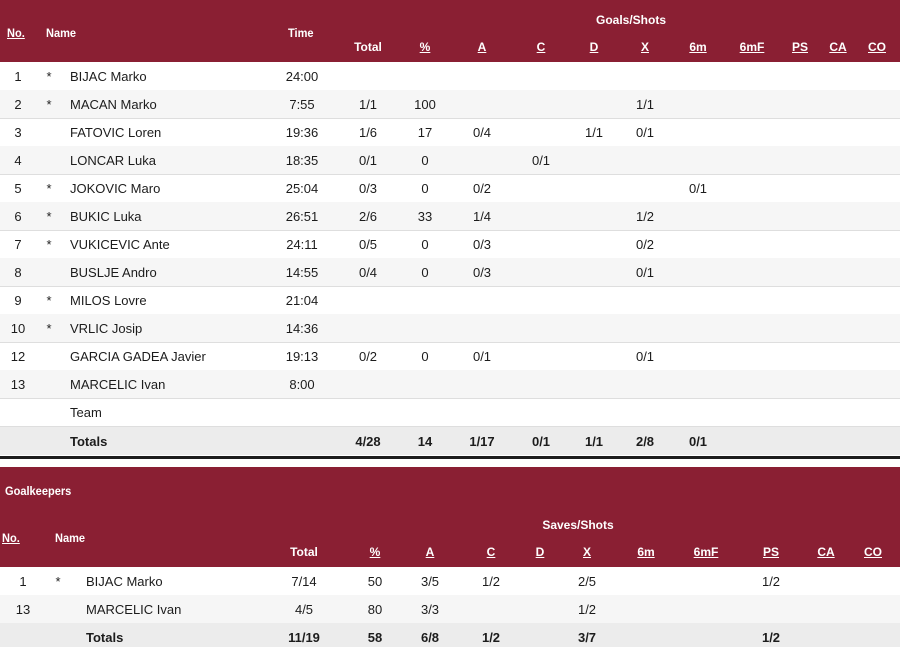 The image size is (900, 647). What do you see at coordinates (752, 47) in the screenshot?
I see `col-header-6mf: 6mF` at bounding box center [752, 47].